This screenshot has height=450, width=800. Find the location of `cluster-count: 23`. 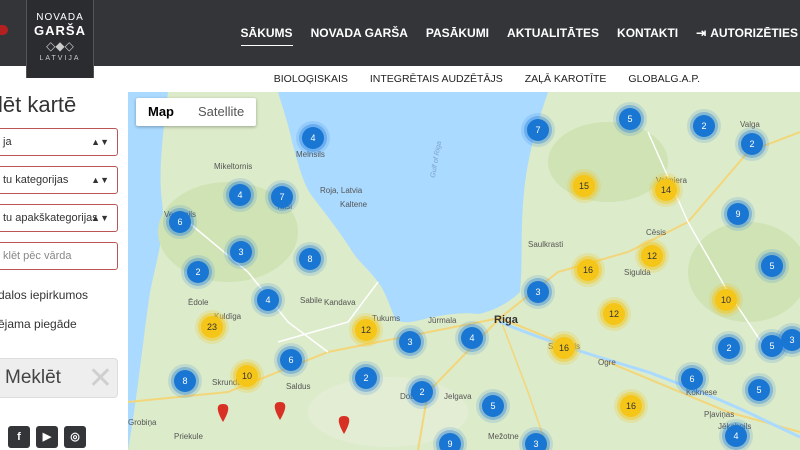

cluster-count: 23 is located at coordinates (211, 327).